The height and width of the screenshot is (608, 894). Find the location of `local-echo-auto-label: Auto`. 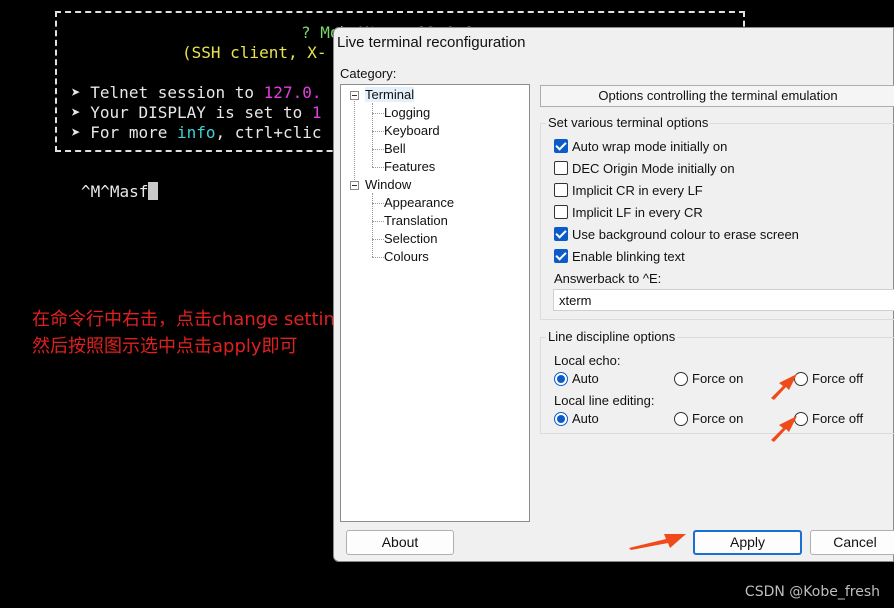

local-echo-auto-label: Auto is located at coordinates (585, 378).